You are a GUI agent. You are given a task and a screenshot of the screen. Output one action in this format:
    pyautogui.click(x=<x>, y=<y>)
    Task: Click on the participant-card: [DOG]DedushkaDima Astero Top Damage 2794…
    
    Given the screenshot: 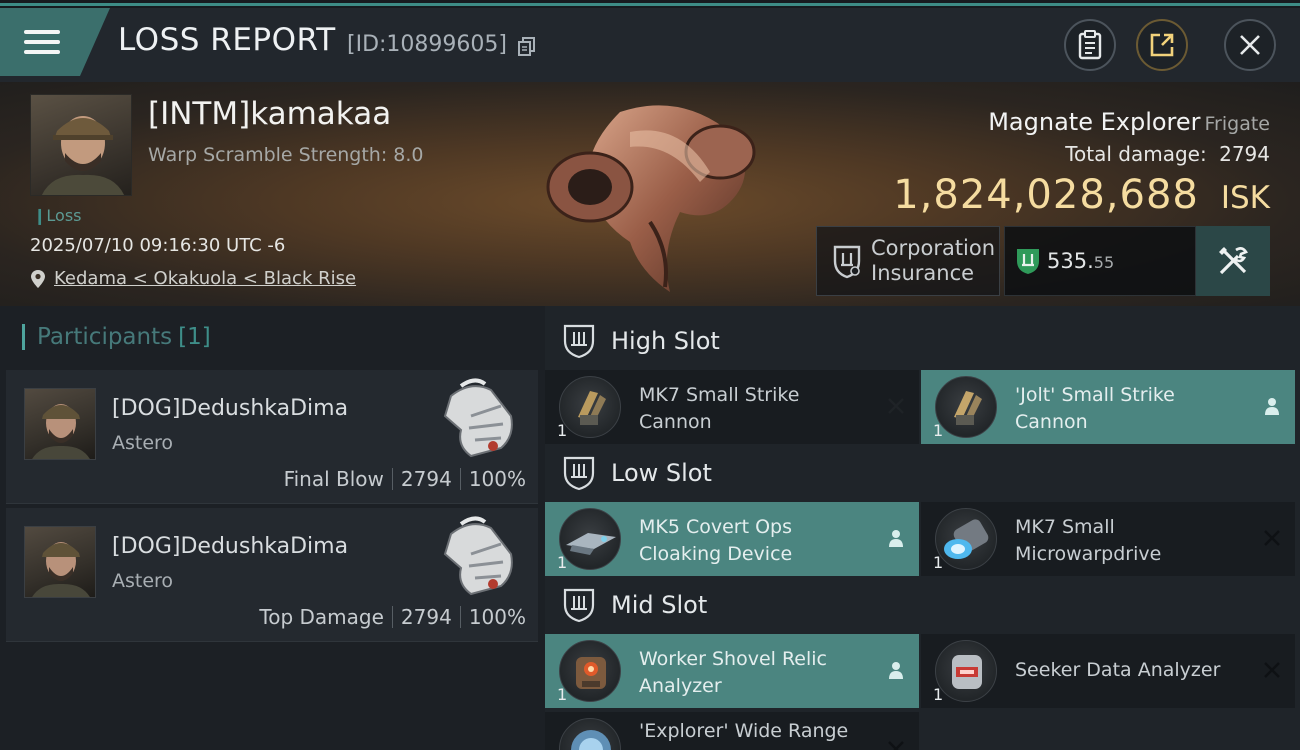 What is the action you would take?
    pyautogui.click(x=272, y=575)
    